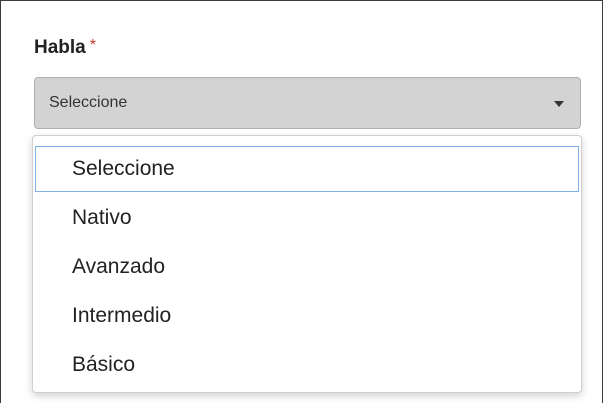  What do you see at coordinates (307, 267) in the screenshot?
I see `dropdown-option-avanzado: Avanzado` at bounding box center [307, 267].